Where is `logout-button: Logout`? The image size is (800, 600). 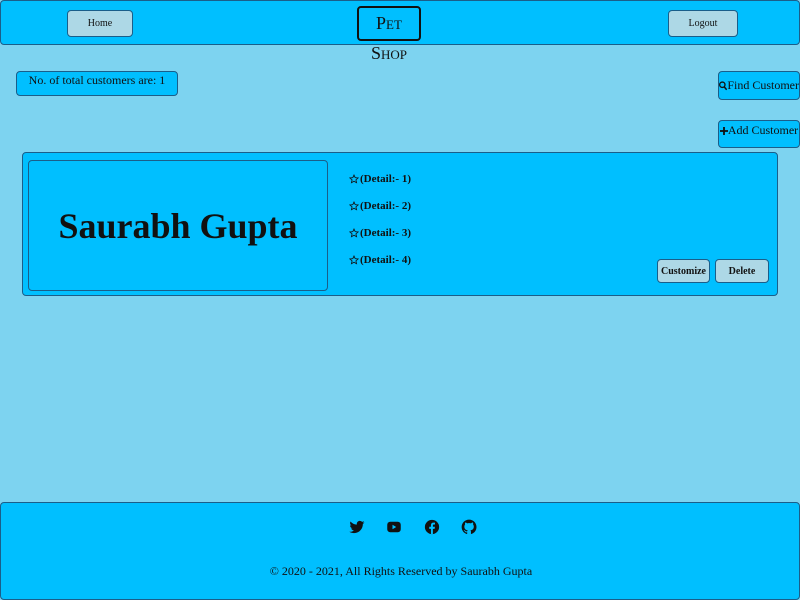
logout-button: Logout is located at coordinates (703, 23).